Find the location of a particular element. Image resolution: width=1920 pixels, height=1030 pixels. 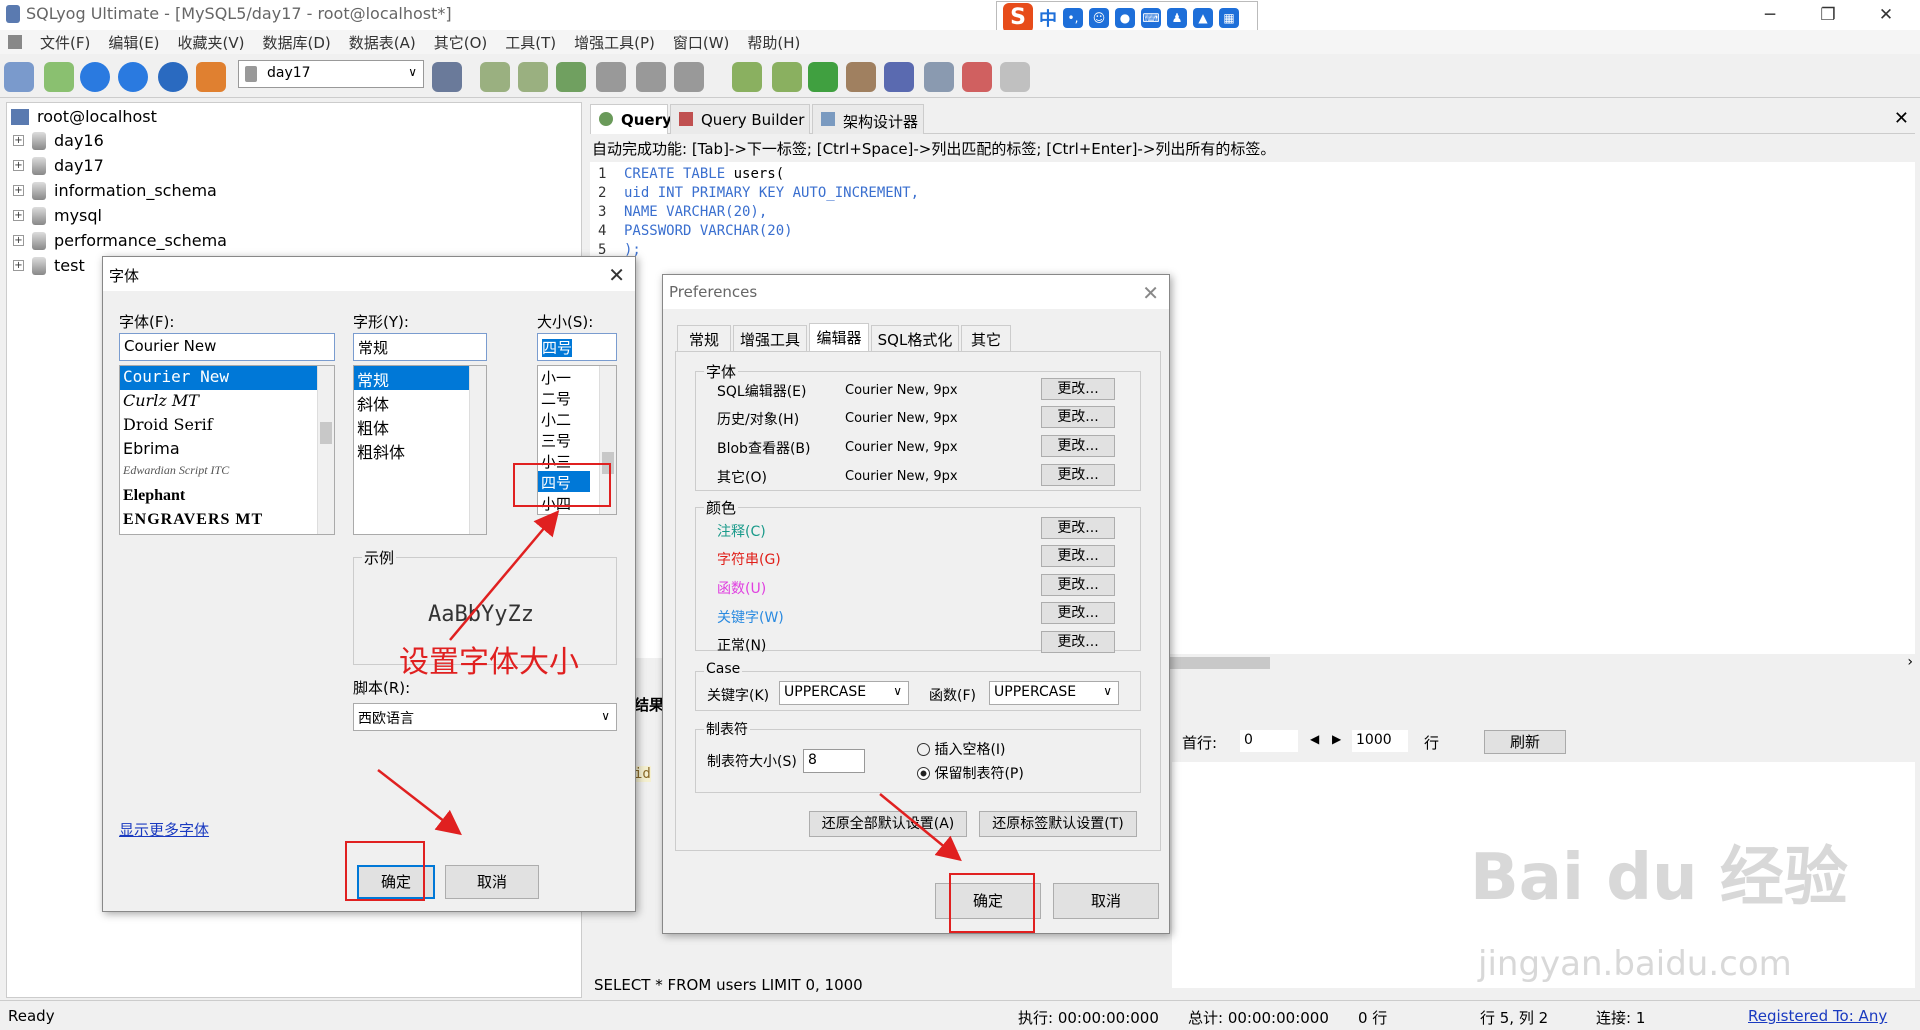

backup-icon is located at coordinates (495, 77).